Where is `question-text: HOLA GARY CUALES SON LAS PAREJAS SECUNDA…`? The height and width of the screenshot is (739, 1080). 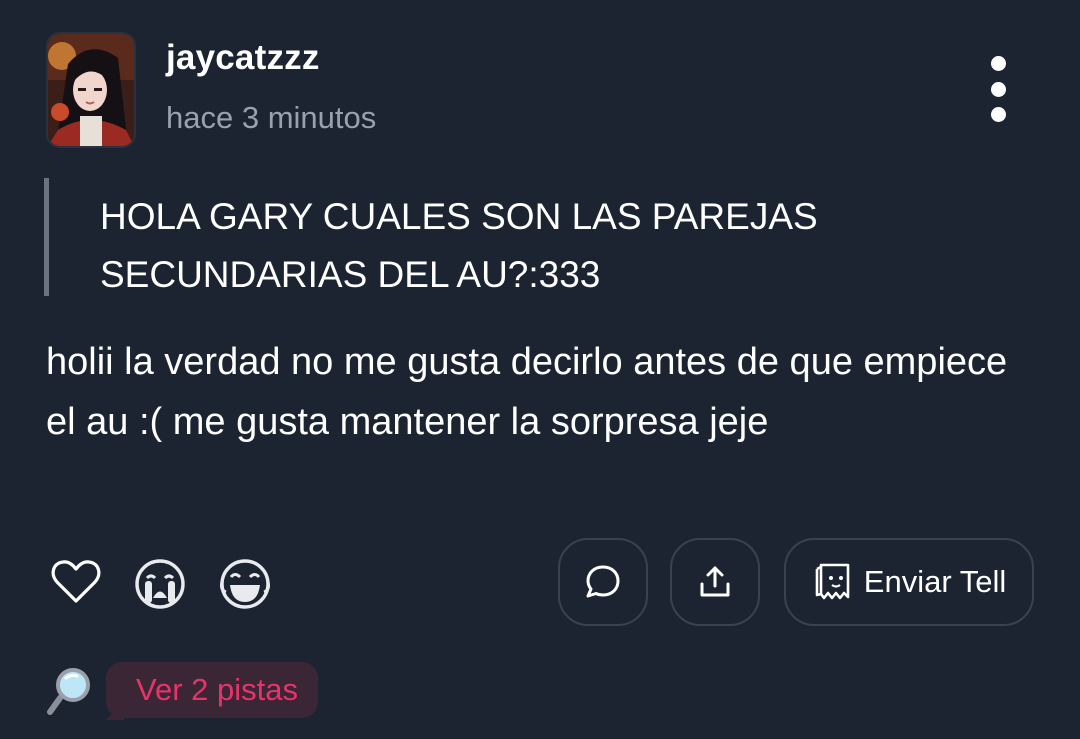
question-text: HOLA GARY CUALES SON LAS PAREJAS SECUNDA… is located at coordinates (459, 245).